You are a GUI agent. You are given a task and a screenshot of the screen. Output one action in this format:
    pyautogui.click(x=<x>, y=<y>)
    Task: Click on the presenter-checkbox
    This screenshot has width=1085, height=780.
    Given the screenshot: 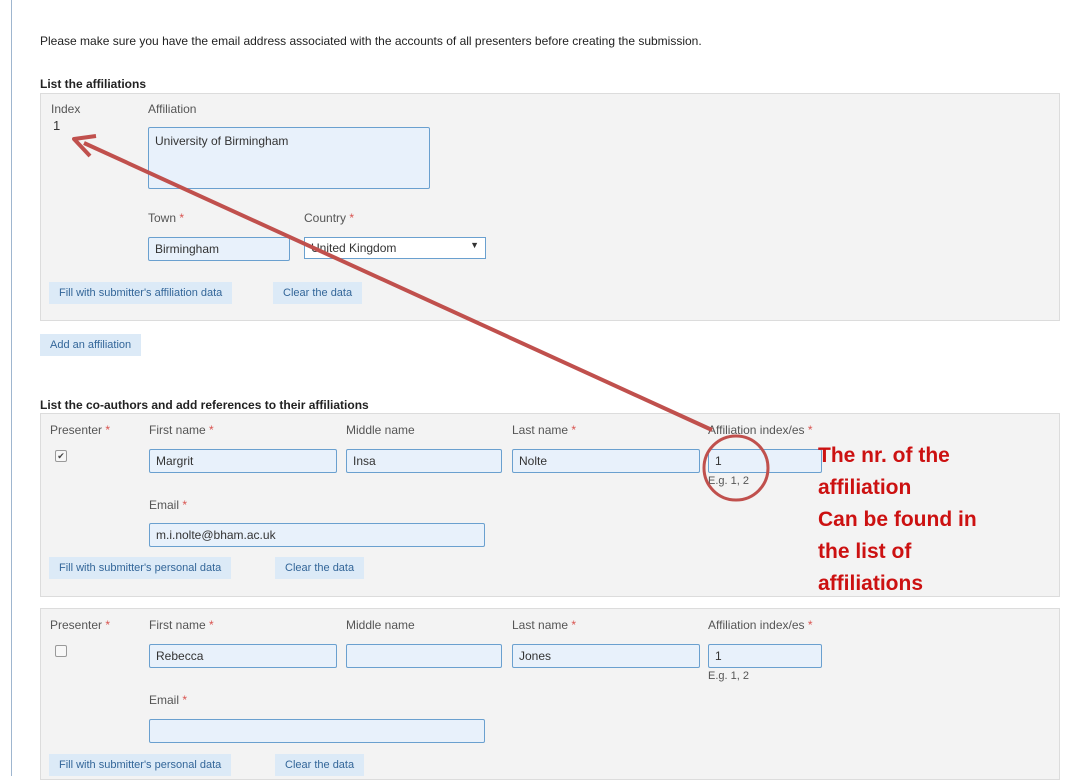 What is the action you would take?
    pyautogui.click(x=61, y=651)
    